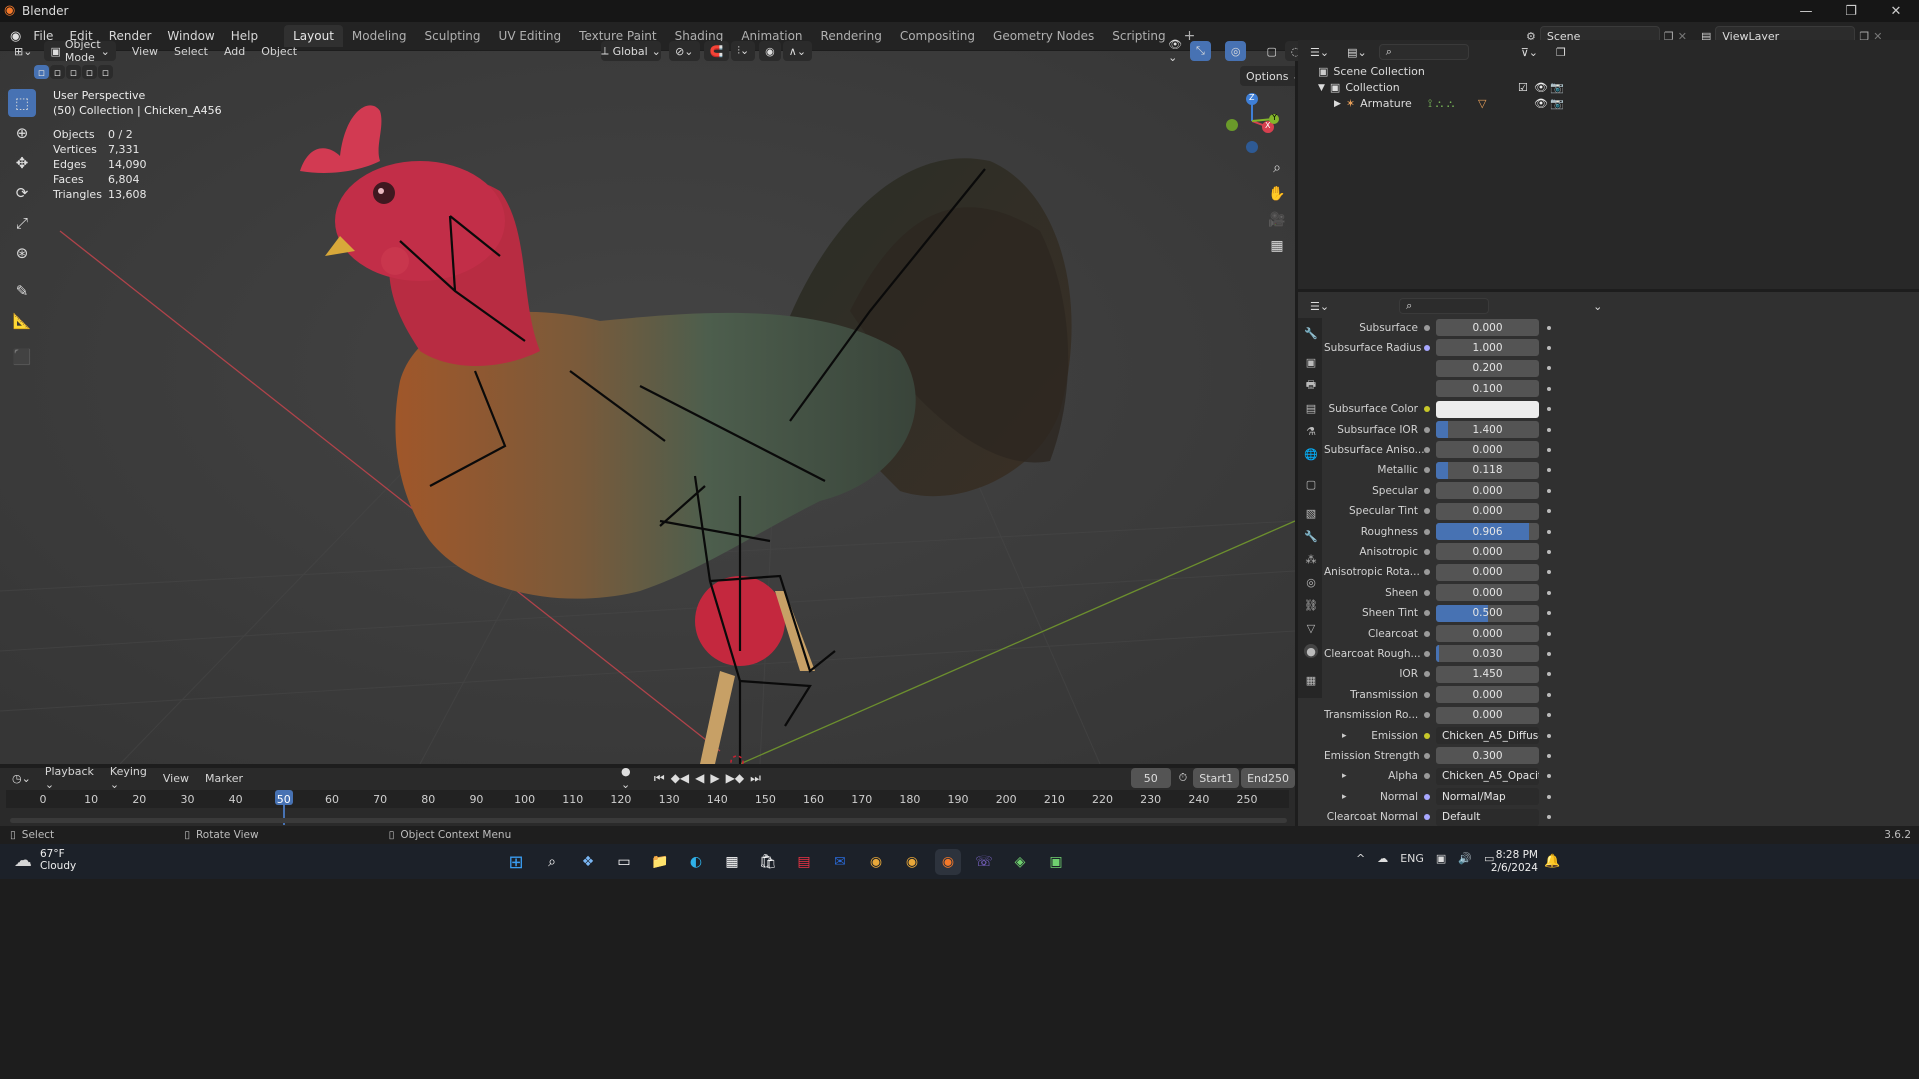 The width and height of the screenshot is (1919, 1079). What do you see at coordinates (1311, 385) in the screenshot?
I see `output-tab-icon: 🖶` at bounding box center [1311, 385].